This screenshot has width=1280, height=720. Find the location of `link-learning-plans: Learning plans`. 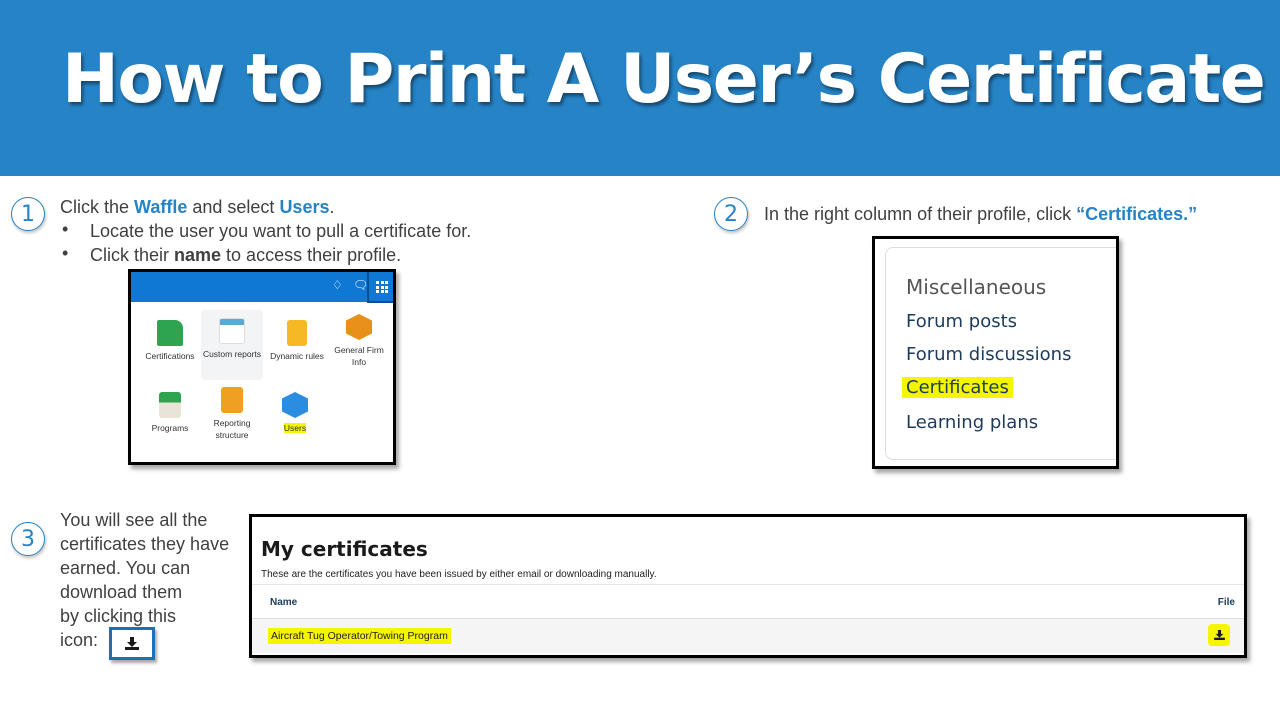

link-learning-plans: Learning plans is located at coordinates (972, 422).